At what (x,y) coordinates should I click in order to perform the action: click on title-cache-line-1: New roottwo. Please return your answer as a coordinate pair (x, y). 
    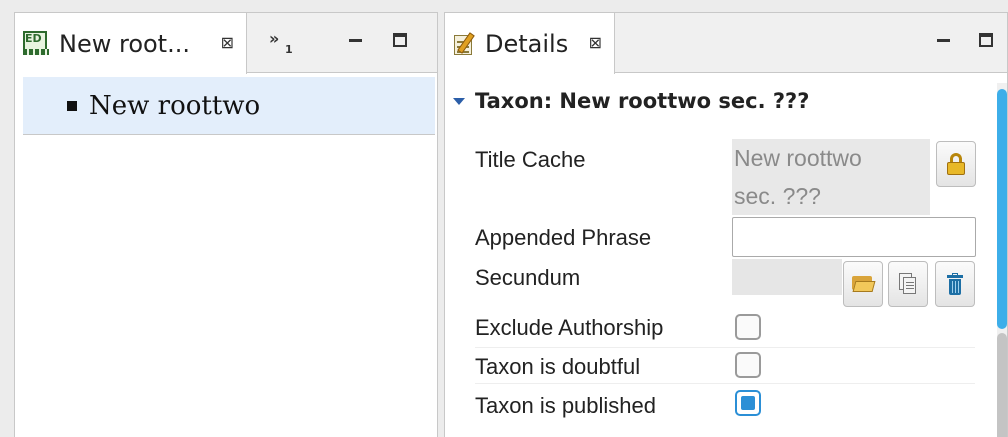
    Looking at the image, I should click on (798, 158).